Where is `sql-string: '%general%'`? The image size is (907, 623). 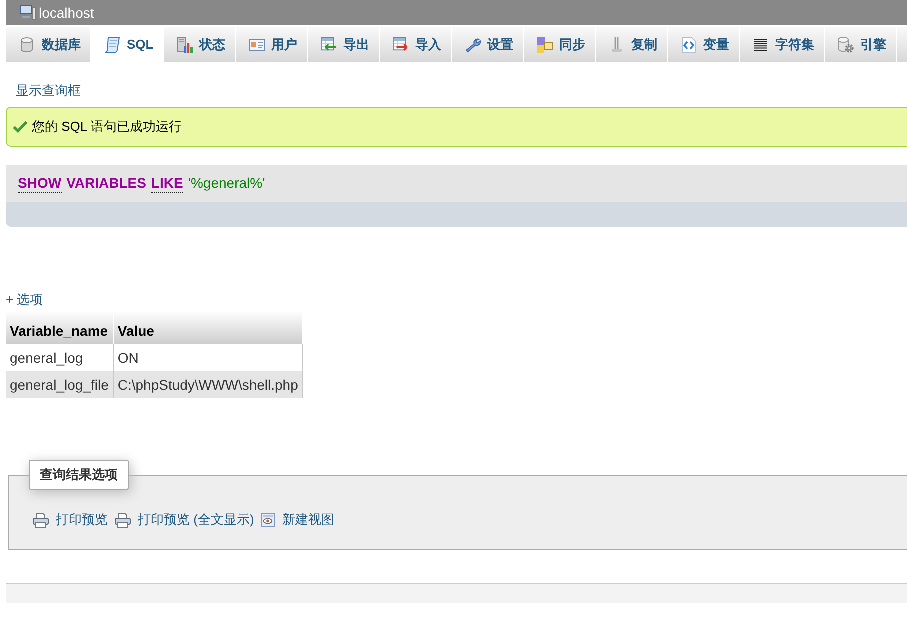
sql-string: '%general%' is located at coordinates (227, 183).